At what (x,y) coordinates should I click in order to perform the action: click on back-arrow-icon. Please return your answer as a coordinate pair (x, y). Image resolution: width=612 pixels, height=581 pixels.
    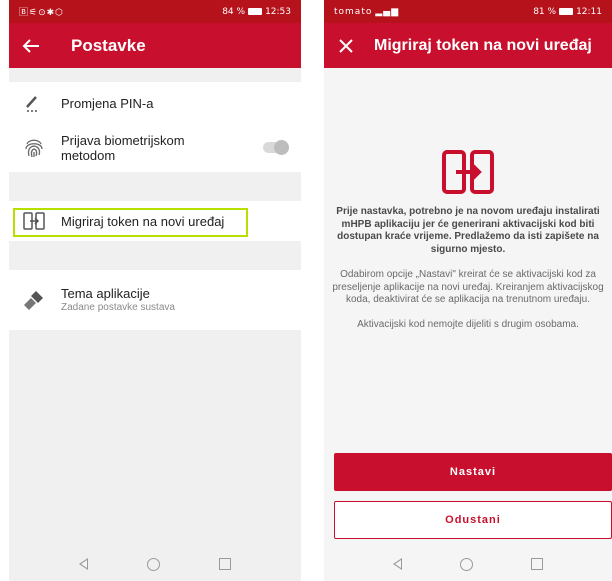
    Looking at the image, I should click on (31, 45).